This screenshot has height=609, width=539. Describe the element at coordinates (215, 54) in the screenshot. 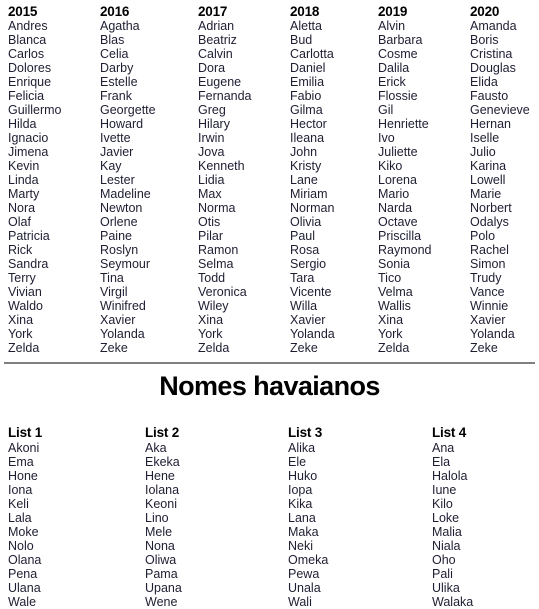

I see `list-item: Calvin` at that location.